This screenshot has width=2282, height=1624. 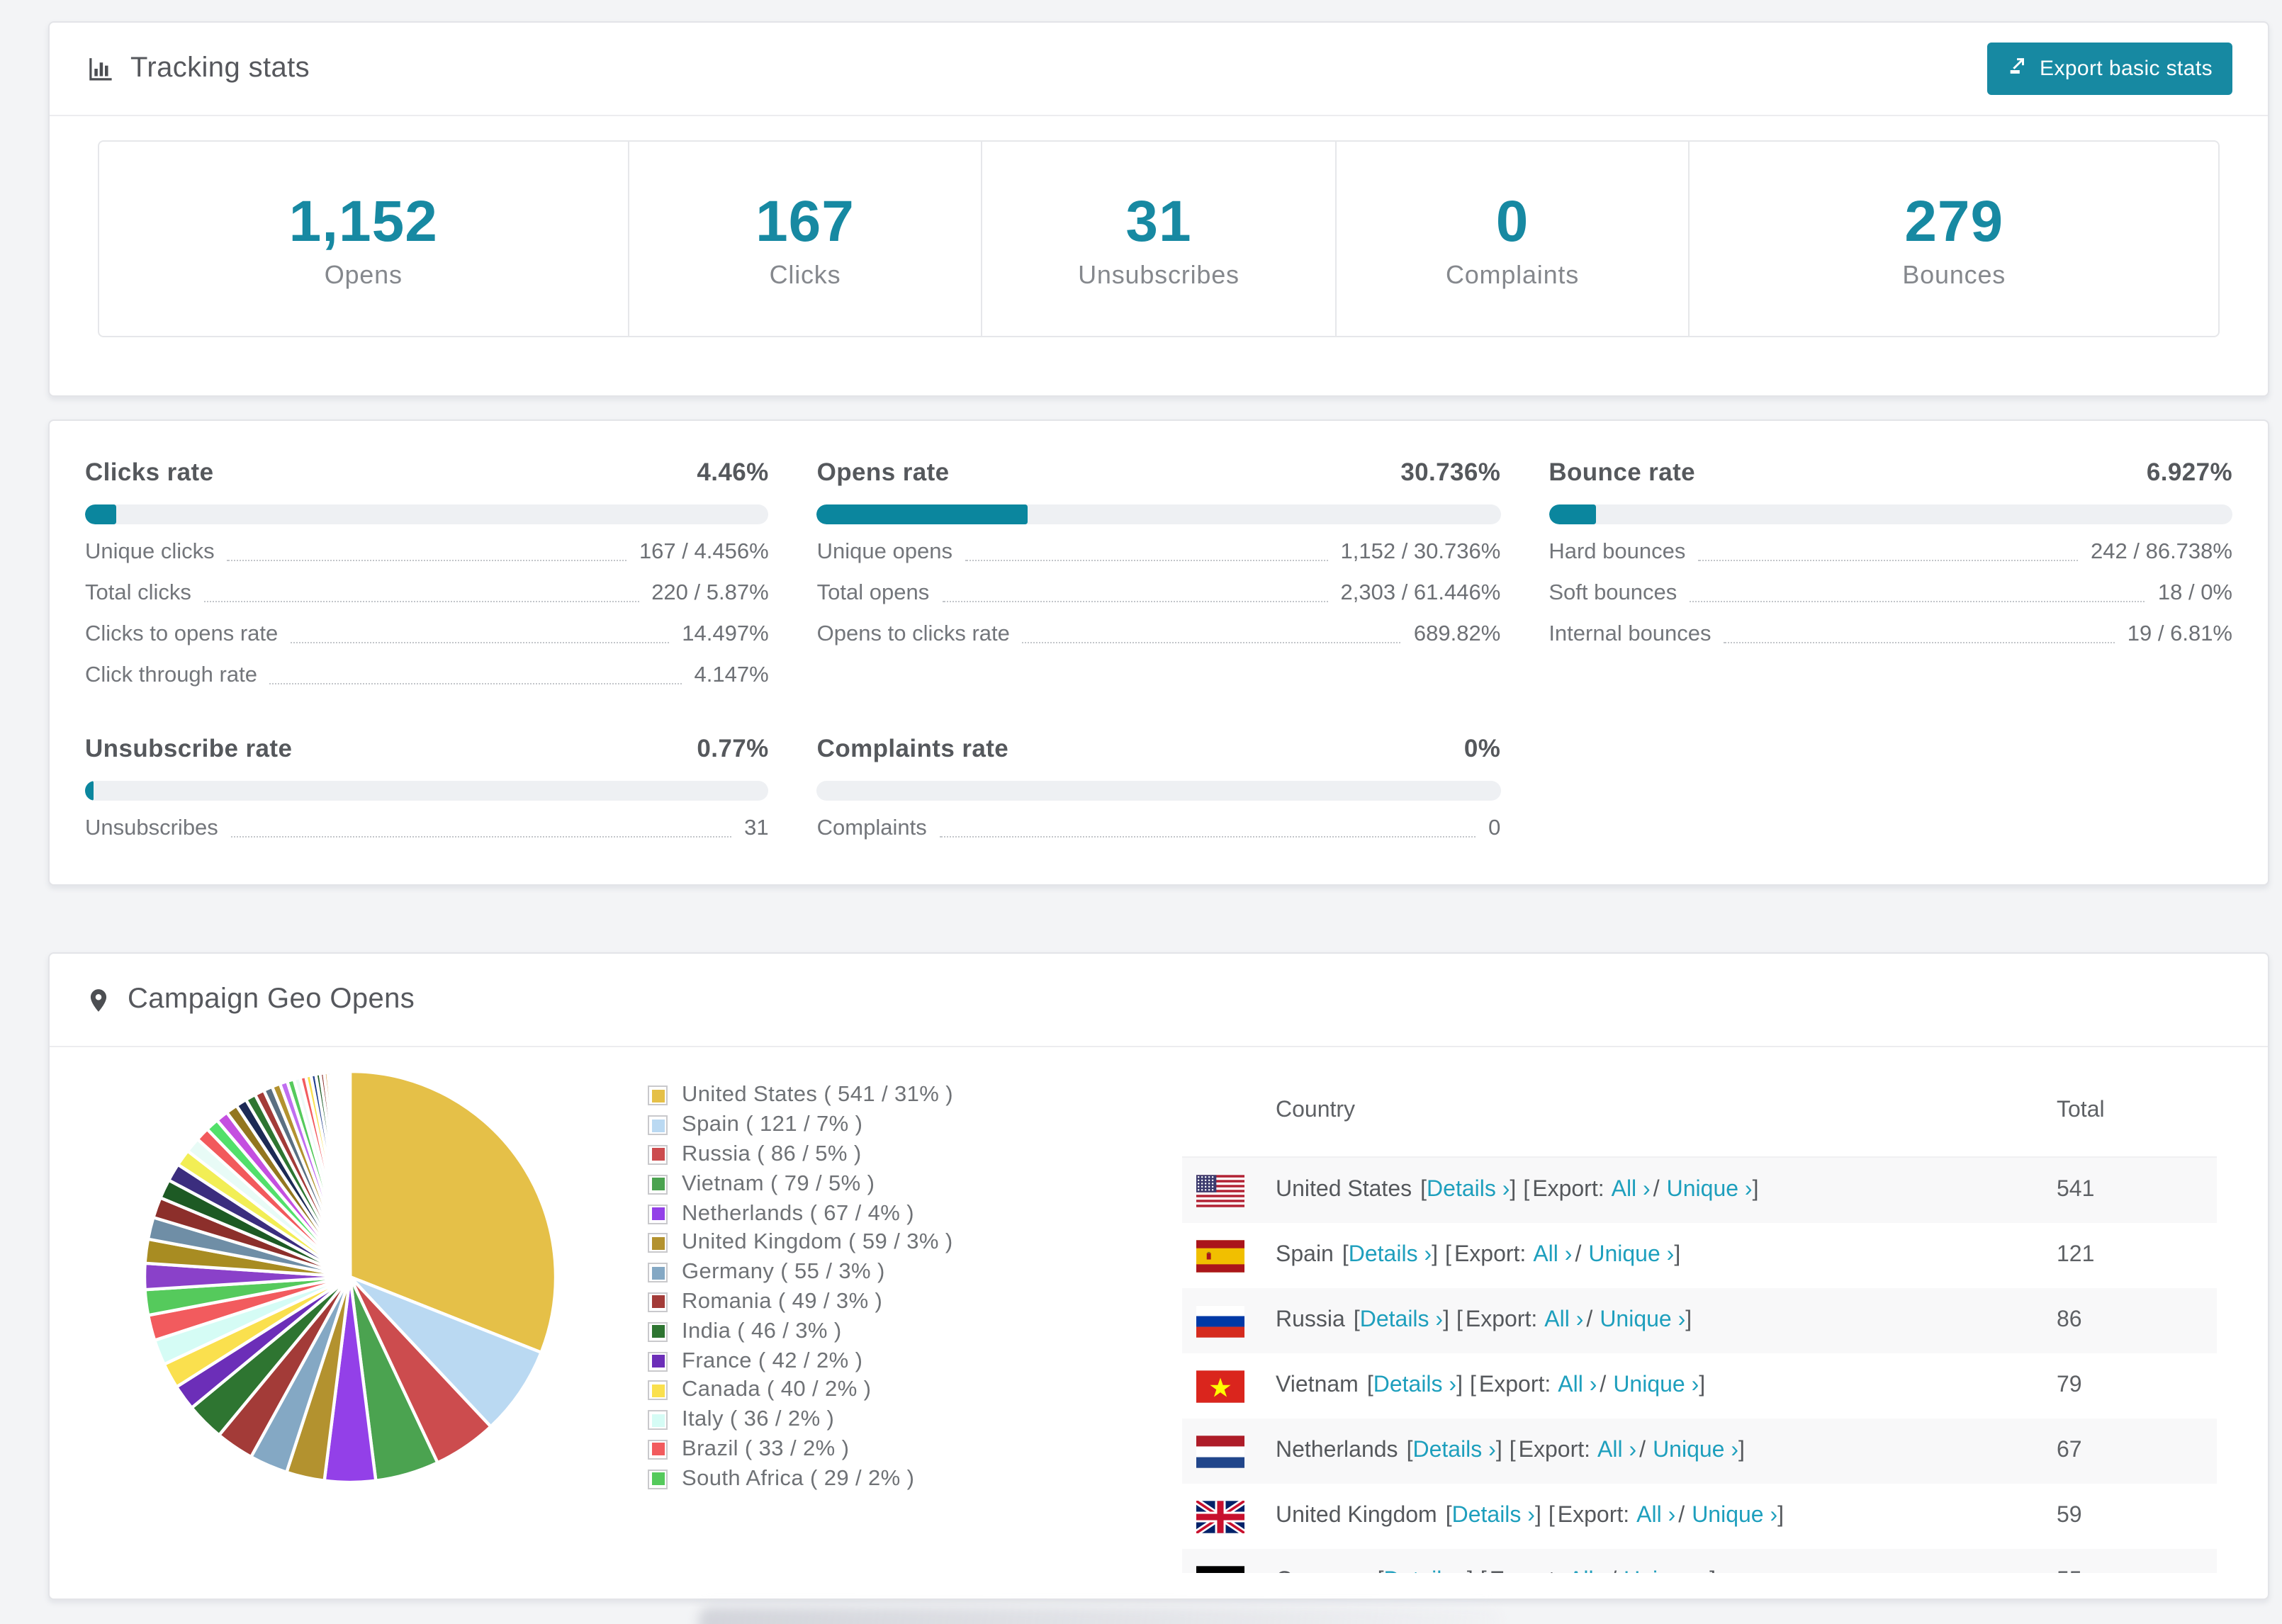 What do you see at coordinates (1482, 748) in the screenshot?
I see `complaints-rate-value: 0%` at bounding box center [1482, 748].